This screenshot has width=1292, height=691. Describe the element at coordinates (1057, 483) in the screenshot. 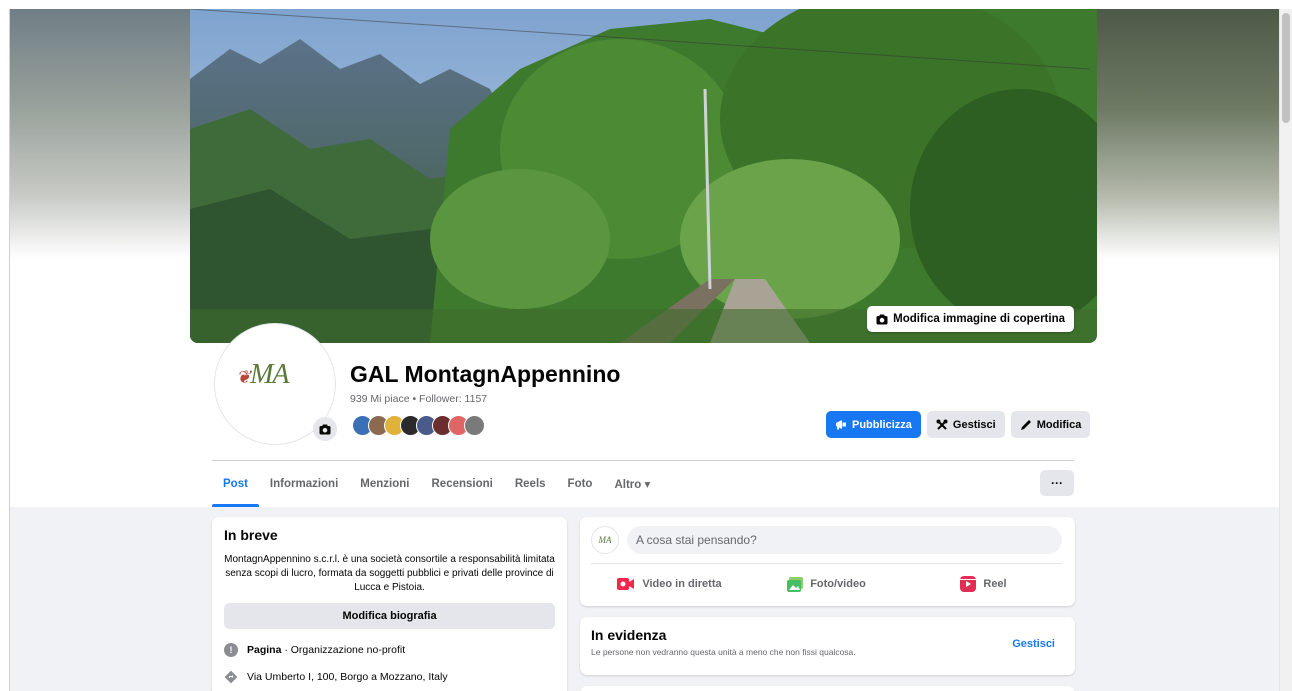

I see `more-options-button: ···` at that location.